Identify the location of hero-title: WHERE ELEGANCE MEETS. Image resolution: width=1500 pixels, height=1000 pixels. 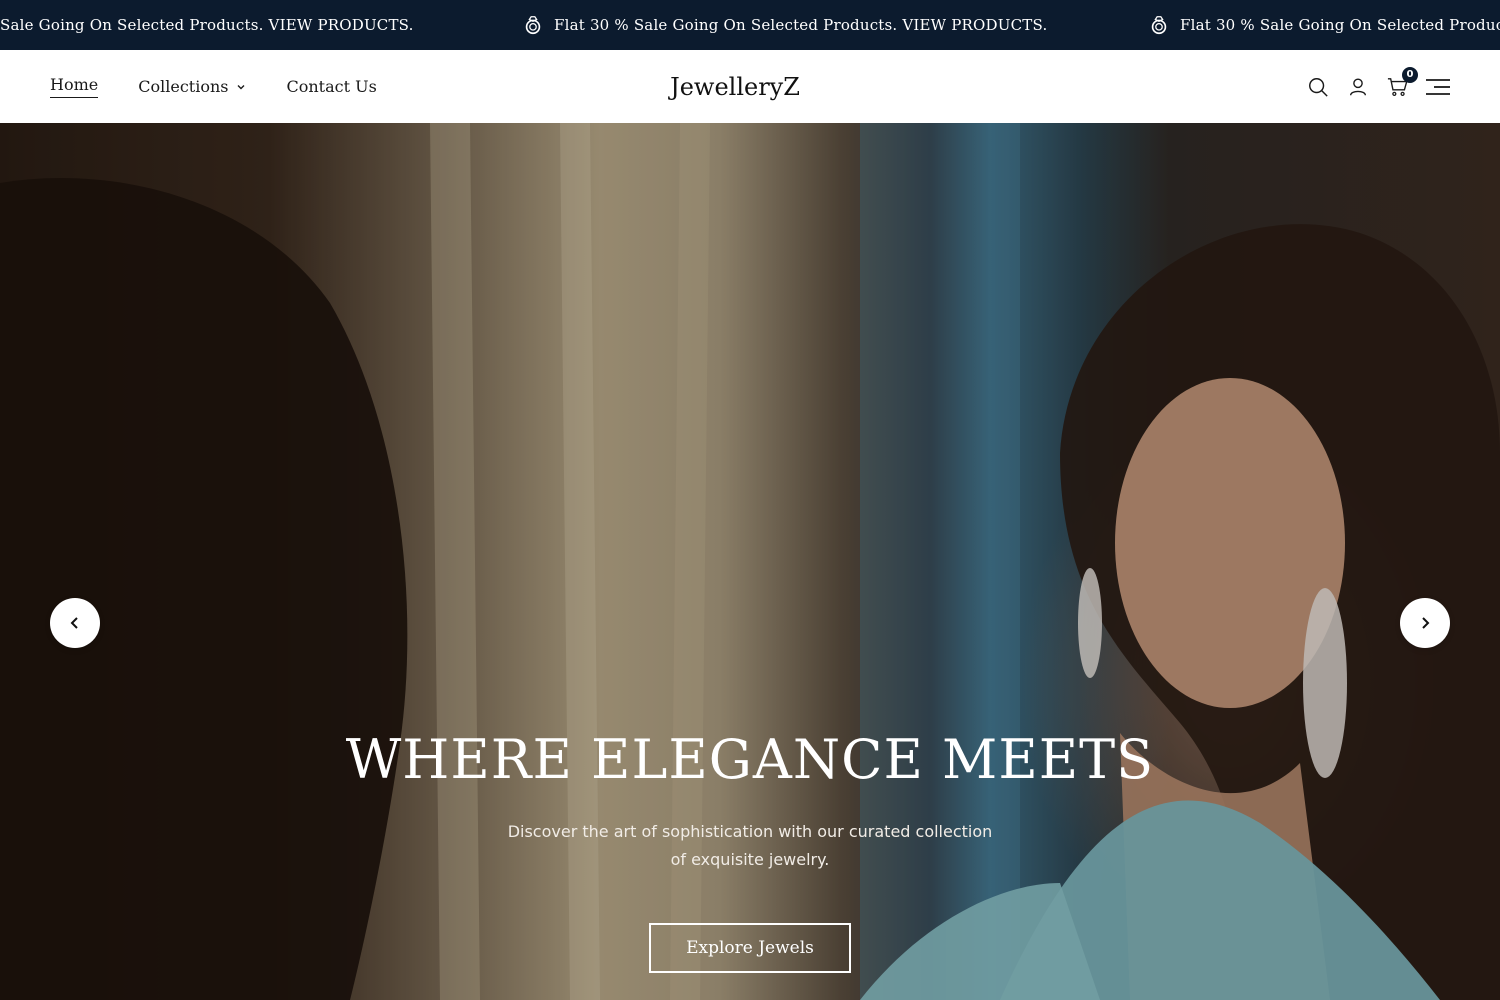
(750, 759).